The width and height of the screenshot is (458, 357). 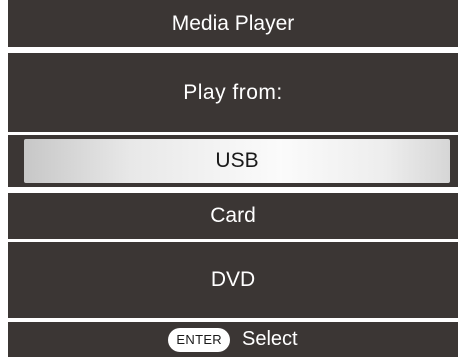 I want to click on footer-hint: ENTER Select, so click(x=233, y=339).